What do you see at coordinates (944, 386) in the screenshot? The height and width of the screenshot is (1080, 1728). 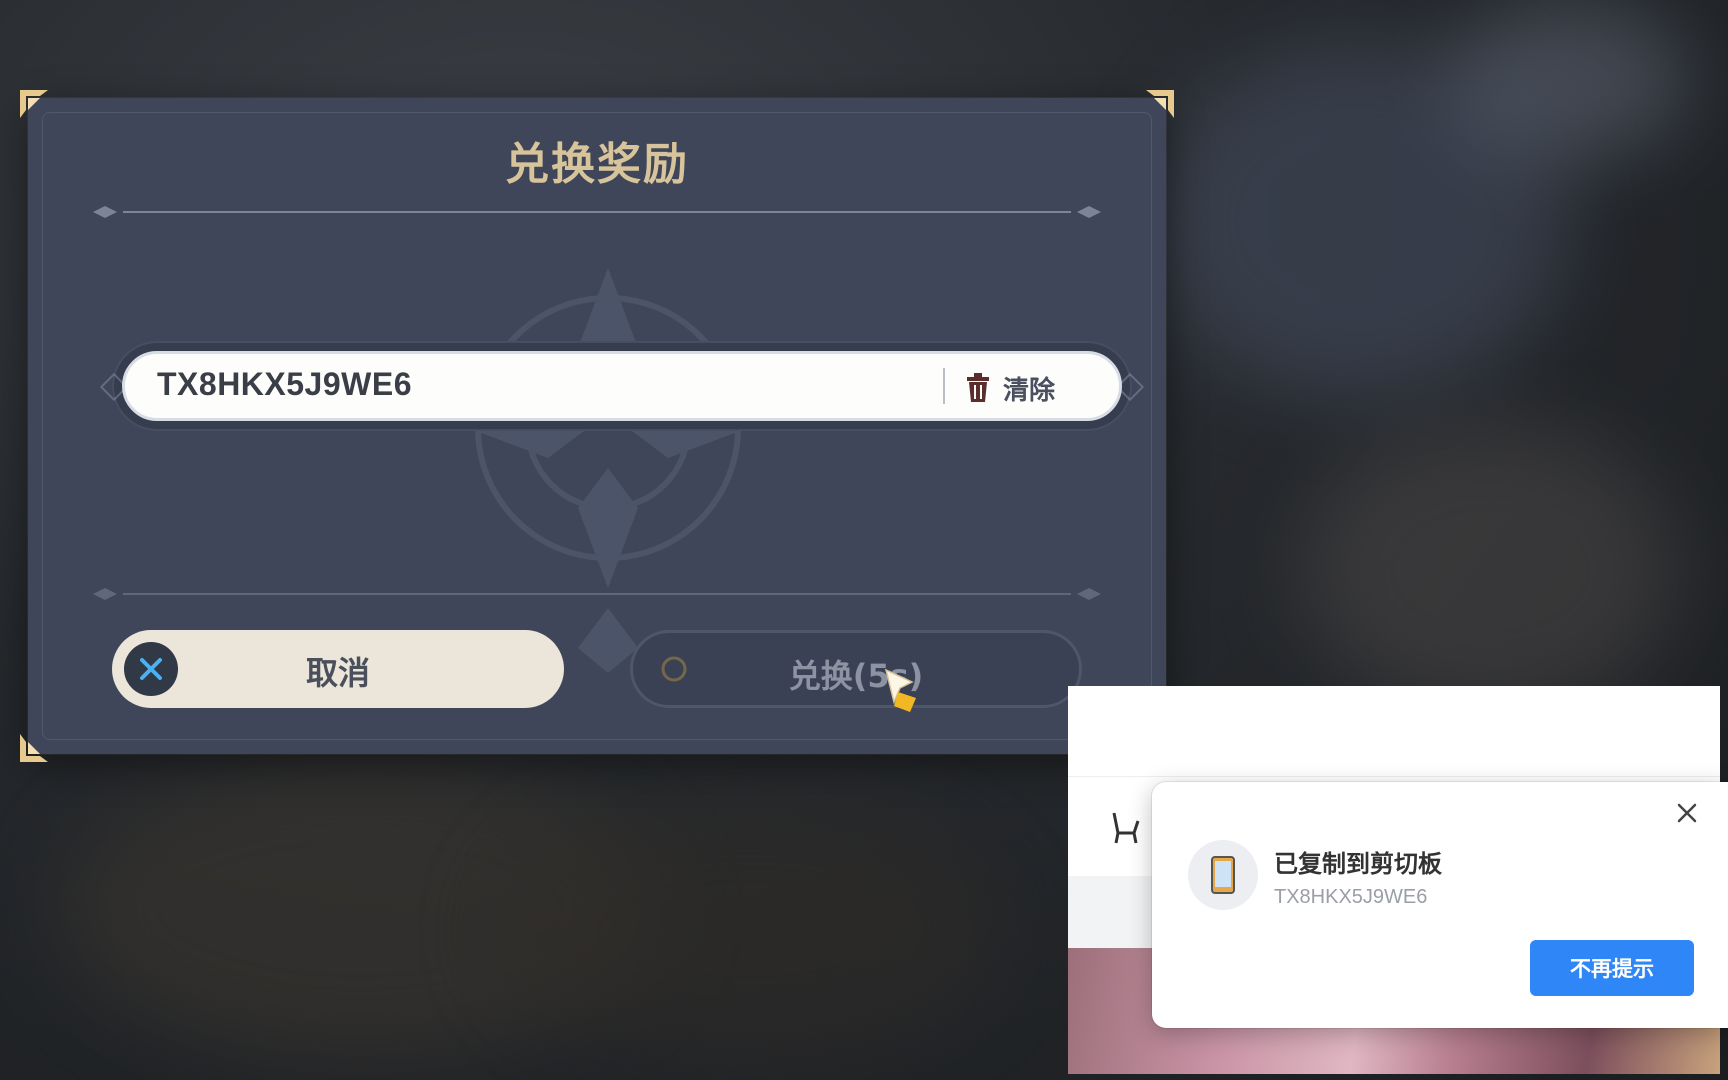 I see `field-separator` at bounding box center [944, 386].